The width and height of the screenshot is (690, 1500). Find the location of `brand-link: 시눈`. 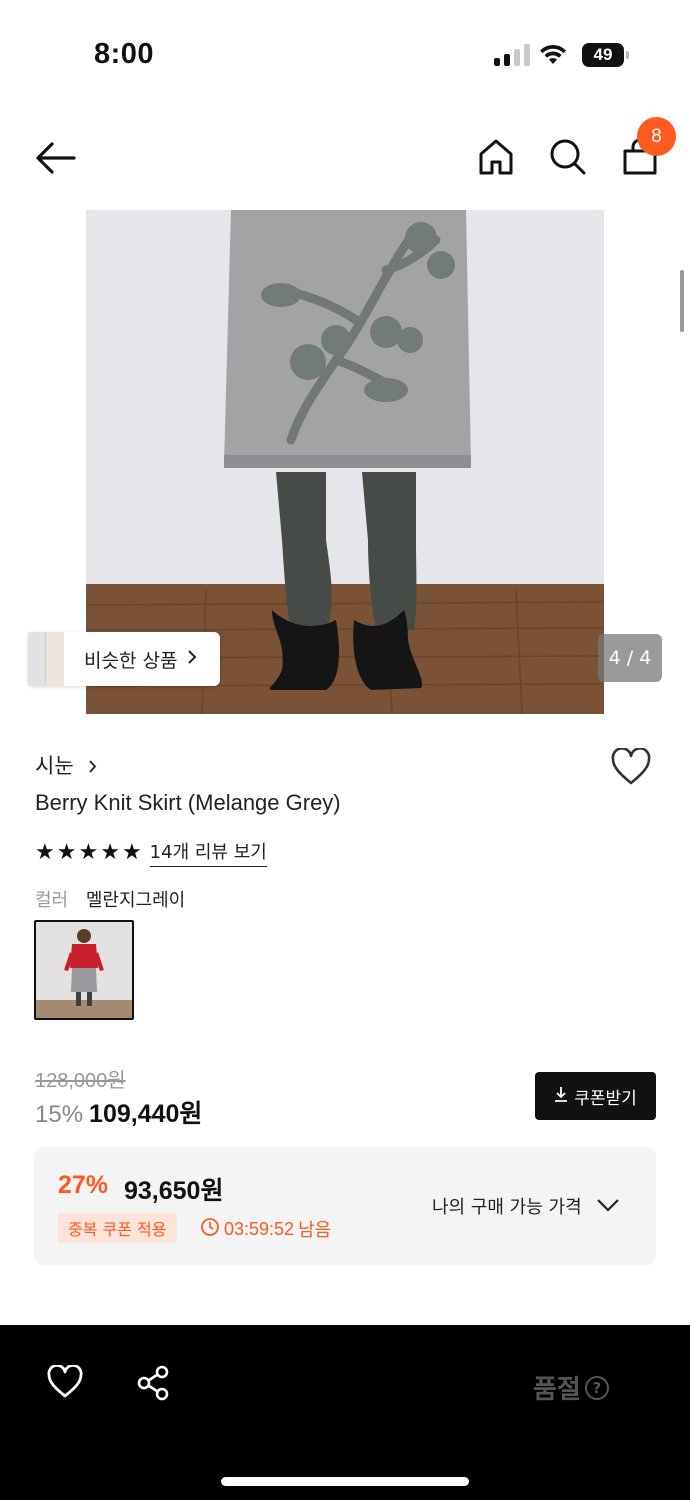

brand-link: 시눈 is located at coordinates (66, 765).